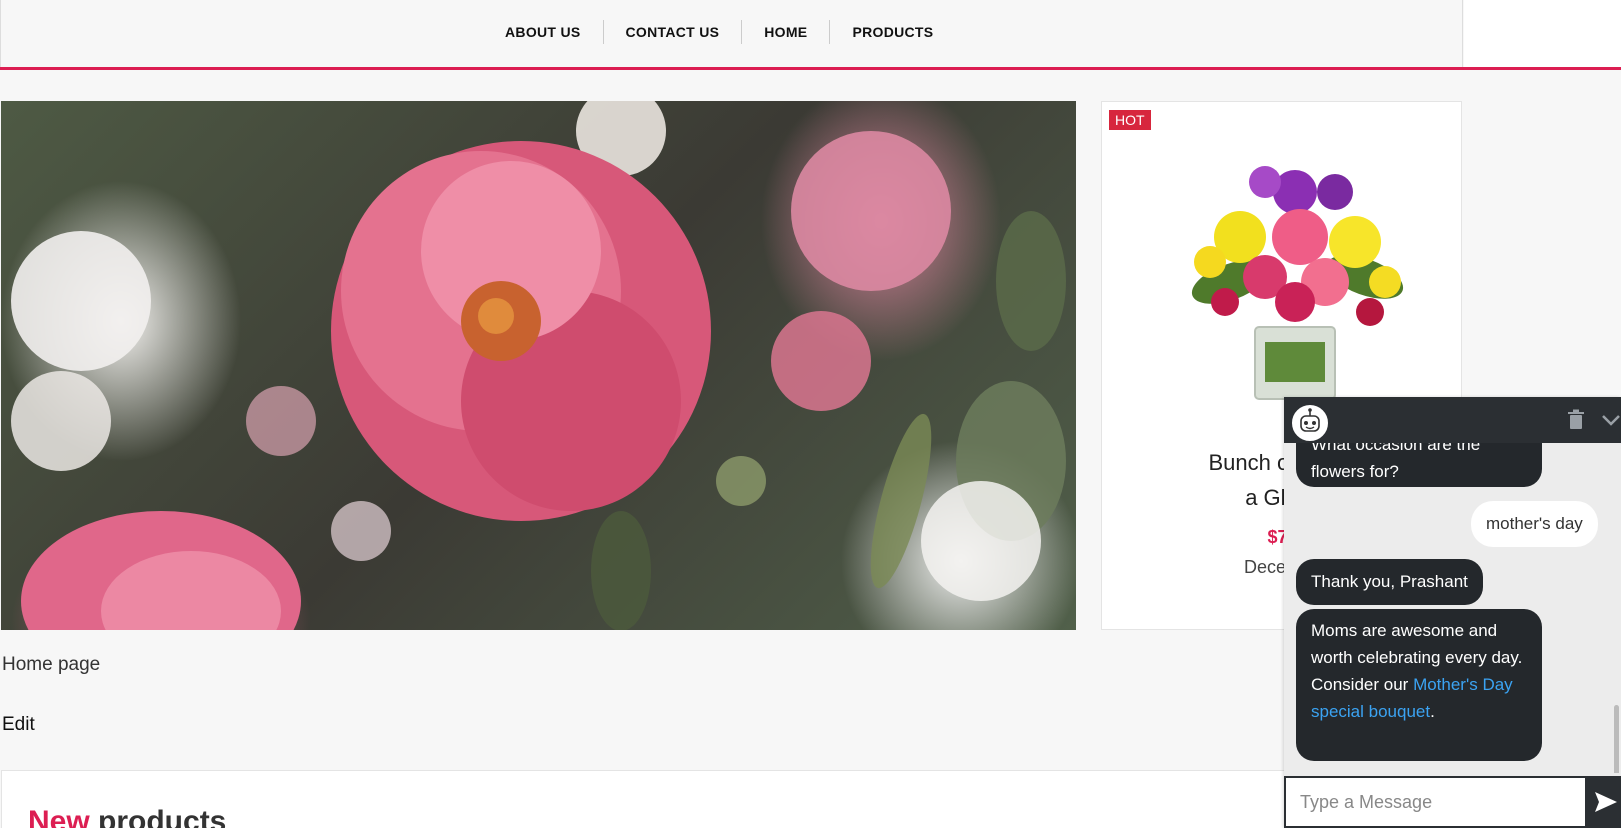 Image resolution: width=1621 pixels, height=828 pixels. I want to click on send-button, so click(1604, 802).